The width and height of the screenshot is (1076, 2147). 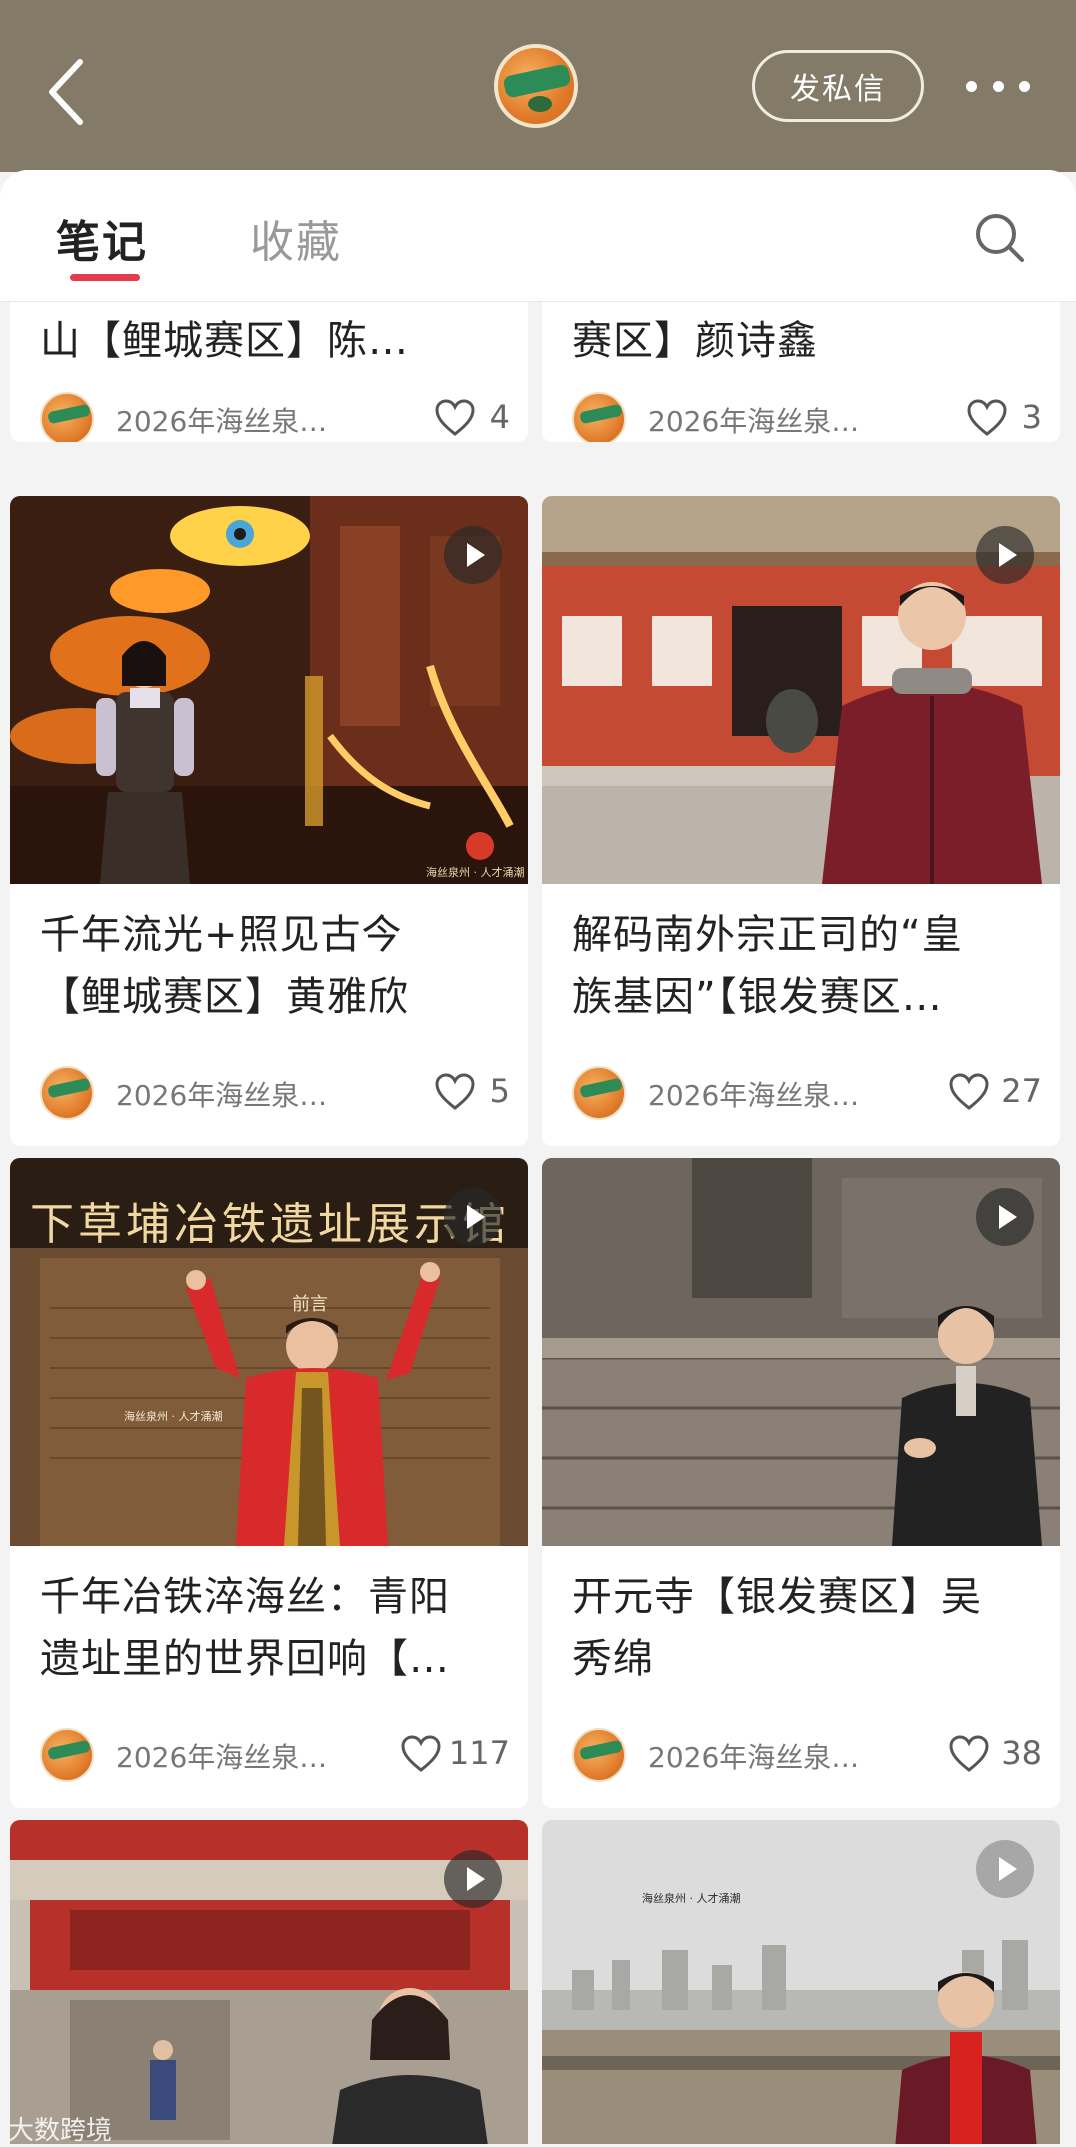 What do you see at coordinates (1021, 1753) in the screenshot?
I see `like-count: 38` at bounding box center [1021, 1753].